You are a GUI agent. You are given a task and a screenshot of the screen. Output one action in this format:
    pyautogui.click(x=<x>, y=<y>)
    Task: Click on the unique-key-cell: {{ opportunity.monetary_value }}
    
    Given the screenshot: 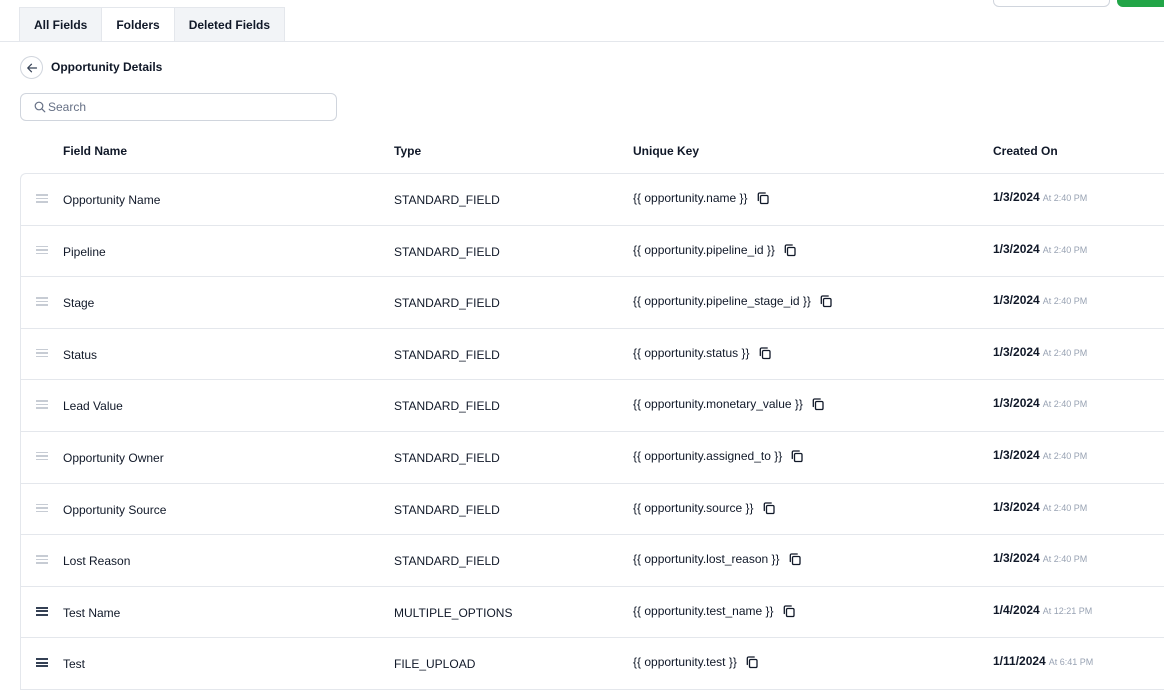 What is the action you would take?
    pyautogui.click(x=729, y=404)
    